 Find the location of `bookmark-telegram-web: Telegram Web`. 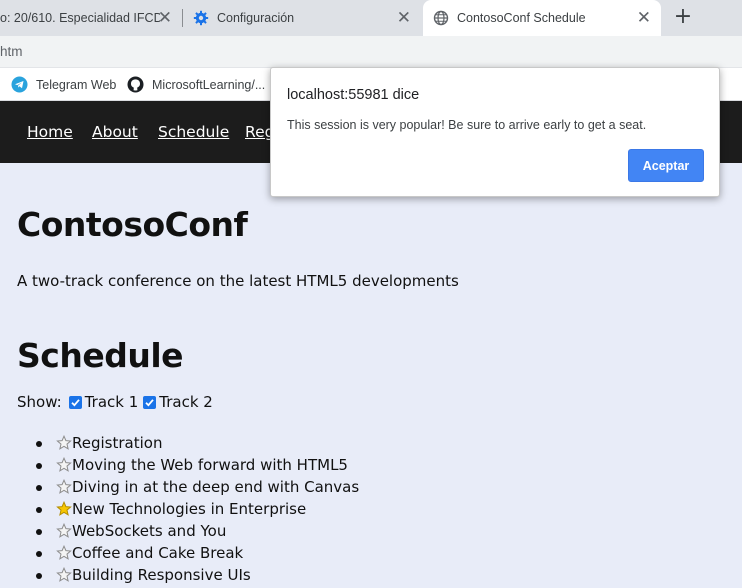

bookmark-telegram-web: Telegram Web is located at coordinates (63, 84).